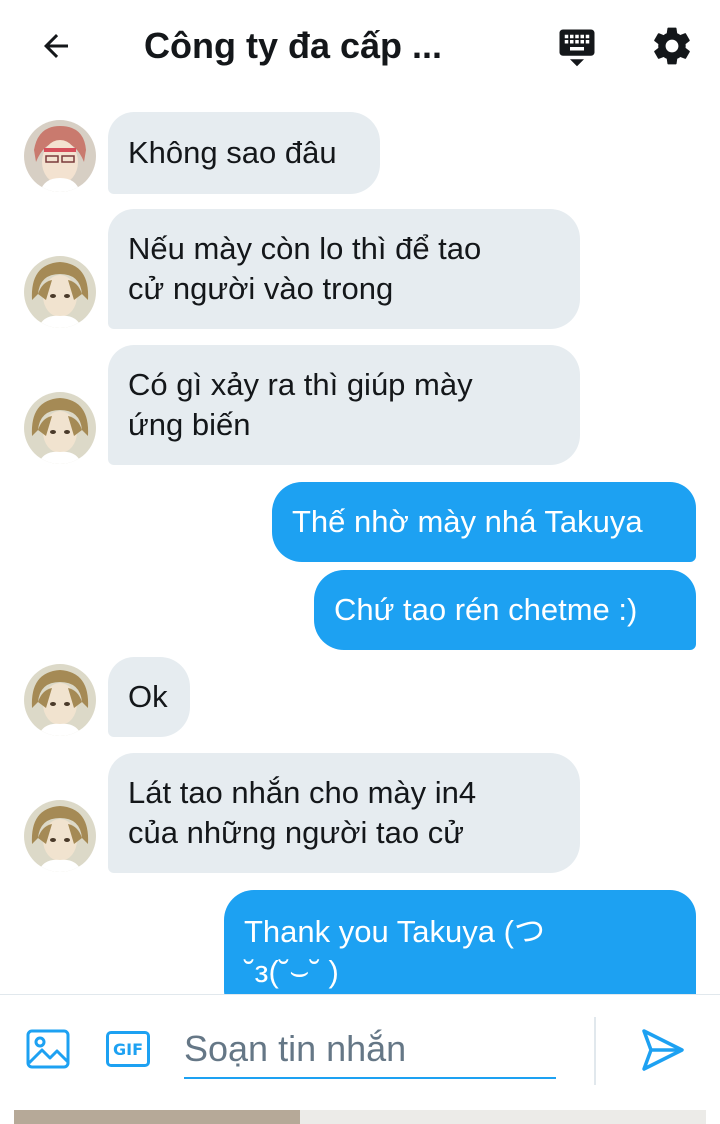 The width and height of the screenshot is (720, 1124). I want to click on message-bubble: Chứ tao rén chetme :), so click(505, 610).